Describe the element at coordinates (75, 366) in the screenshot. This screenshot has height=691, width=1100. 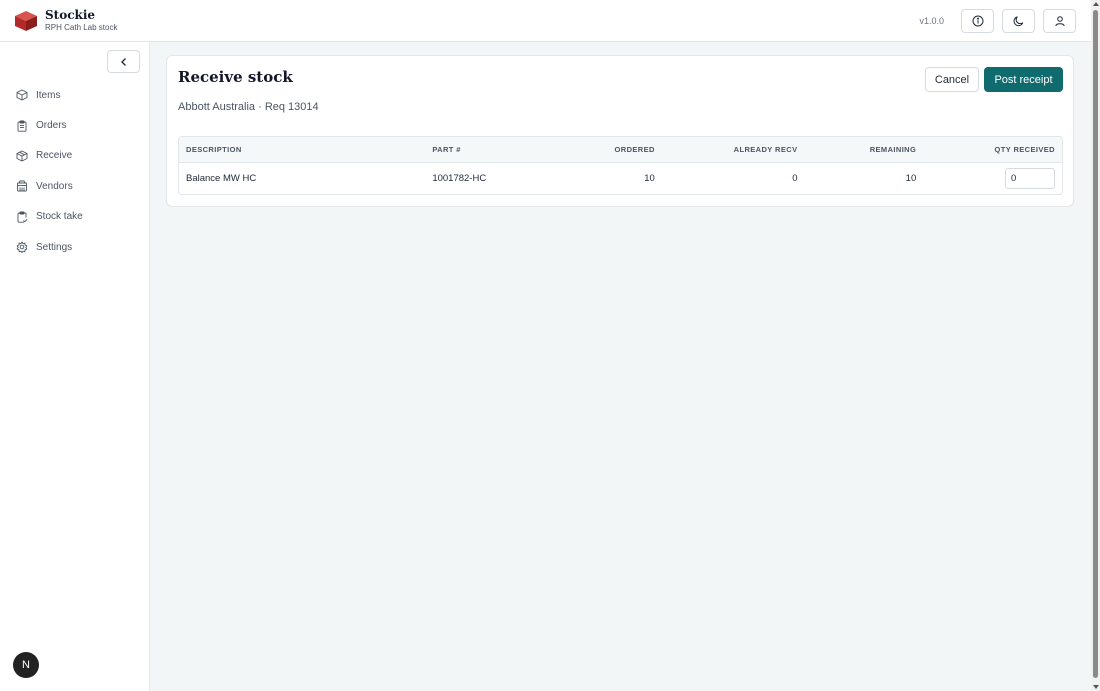
I see `sidebar: Items Orders Receive Vendors Stock take` at that location.